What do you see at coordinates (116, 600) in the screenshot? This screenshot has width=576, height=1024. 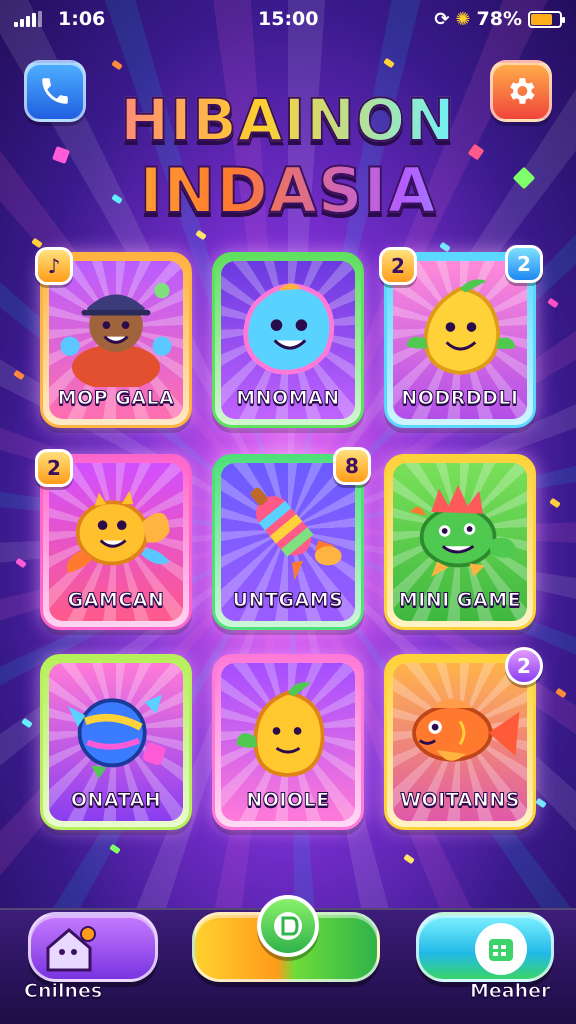 I see `game-label: GAMCAN` at bounding box center [116, 600].